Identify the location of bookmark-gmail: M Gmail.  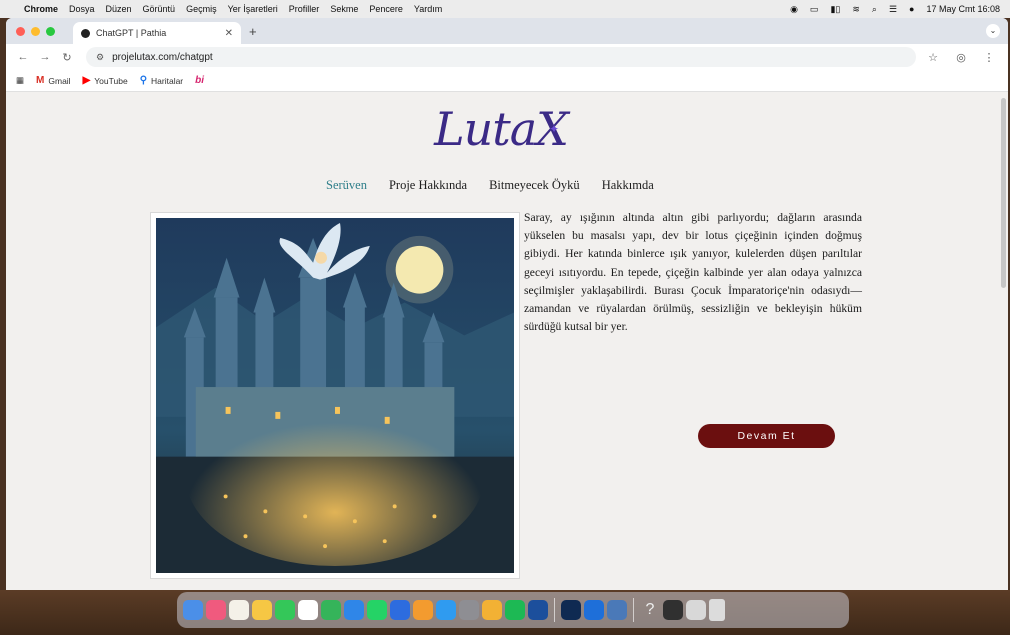
(53, 80).